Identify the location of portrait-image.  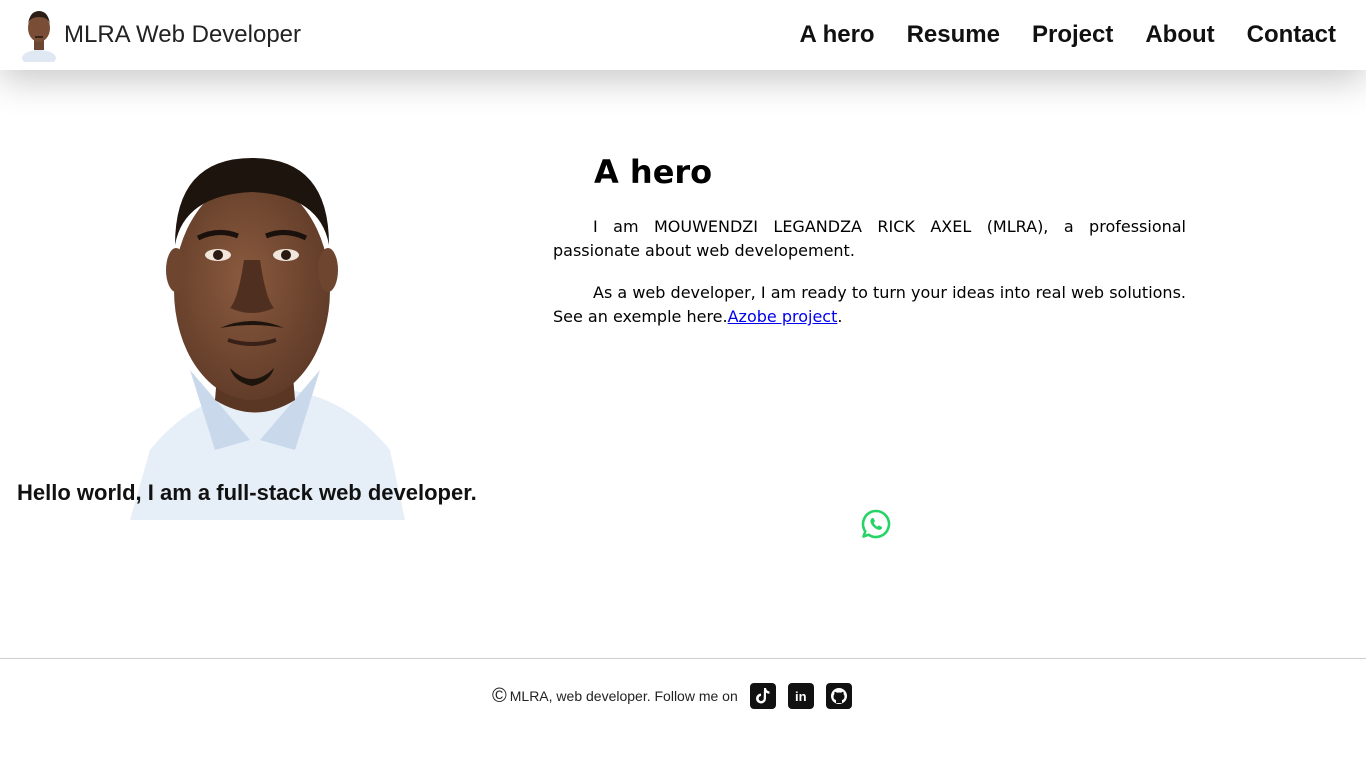
(267, 339).